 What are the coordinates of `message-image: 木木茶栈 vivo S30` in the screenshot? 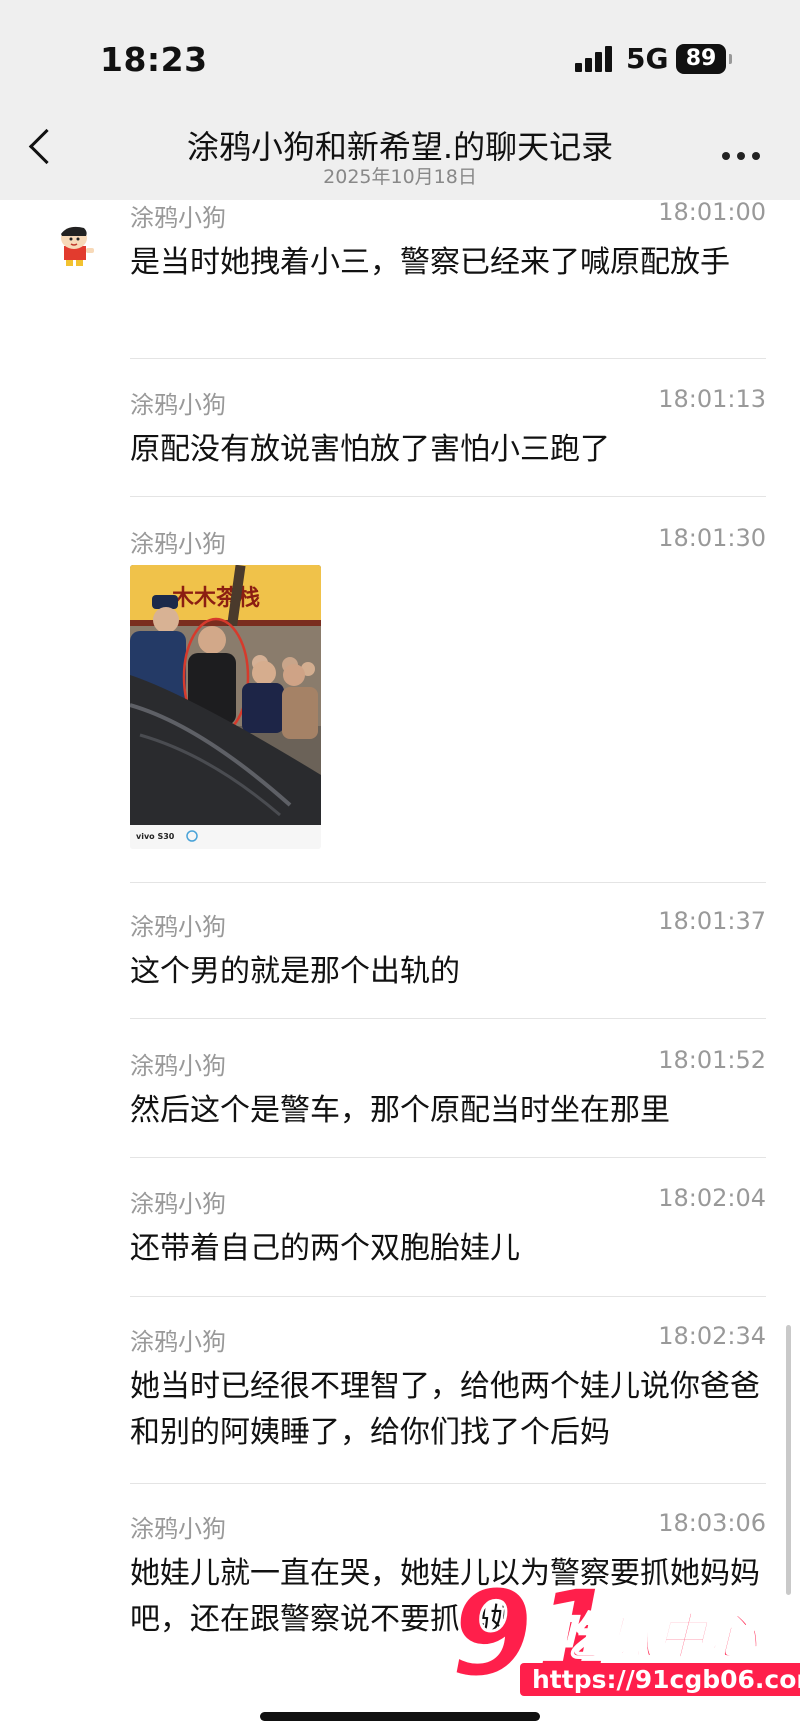 It's located at (225, 707).